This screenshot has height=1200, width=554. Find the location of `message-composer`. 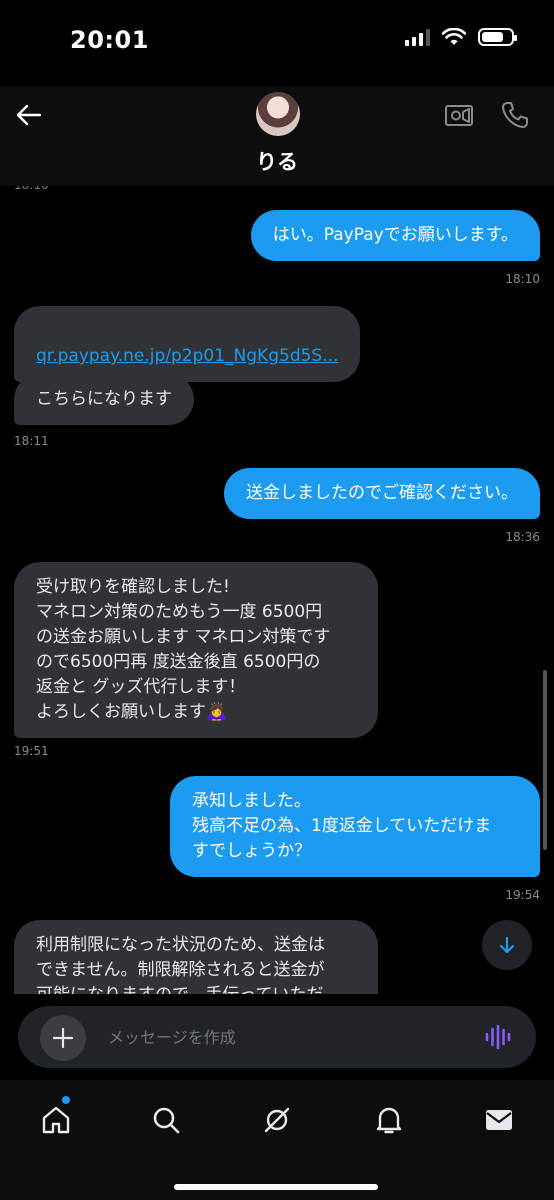

message-composer is located at coordinates (277, 1037).